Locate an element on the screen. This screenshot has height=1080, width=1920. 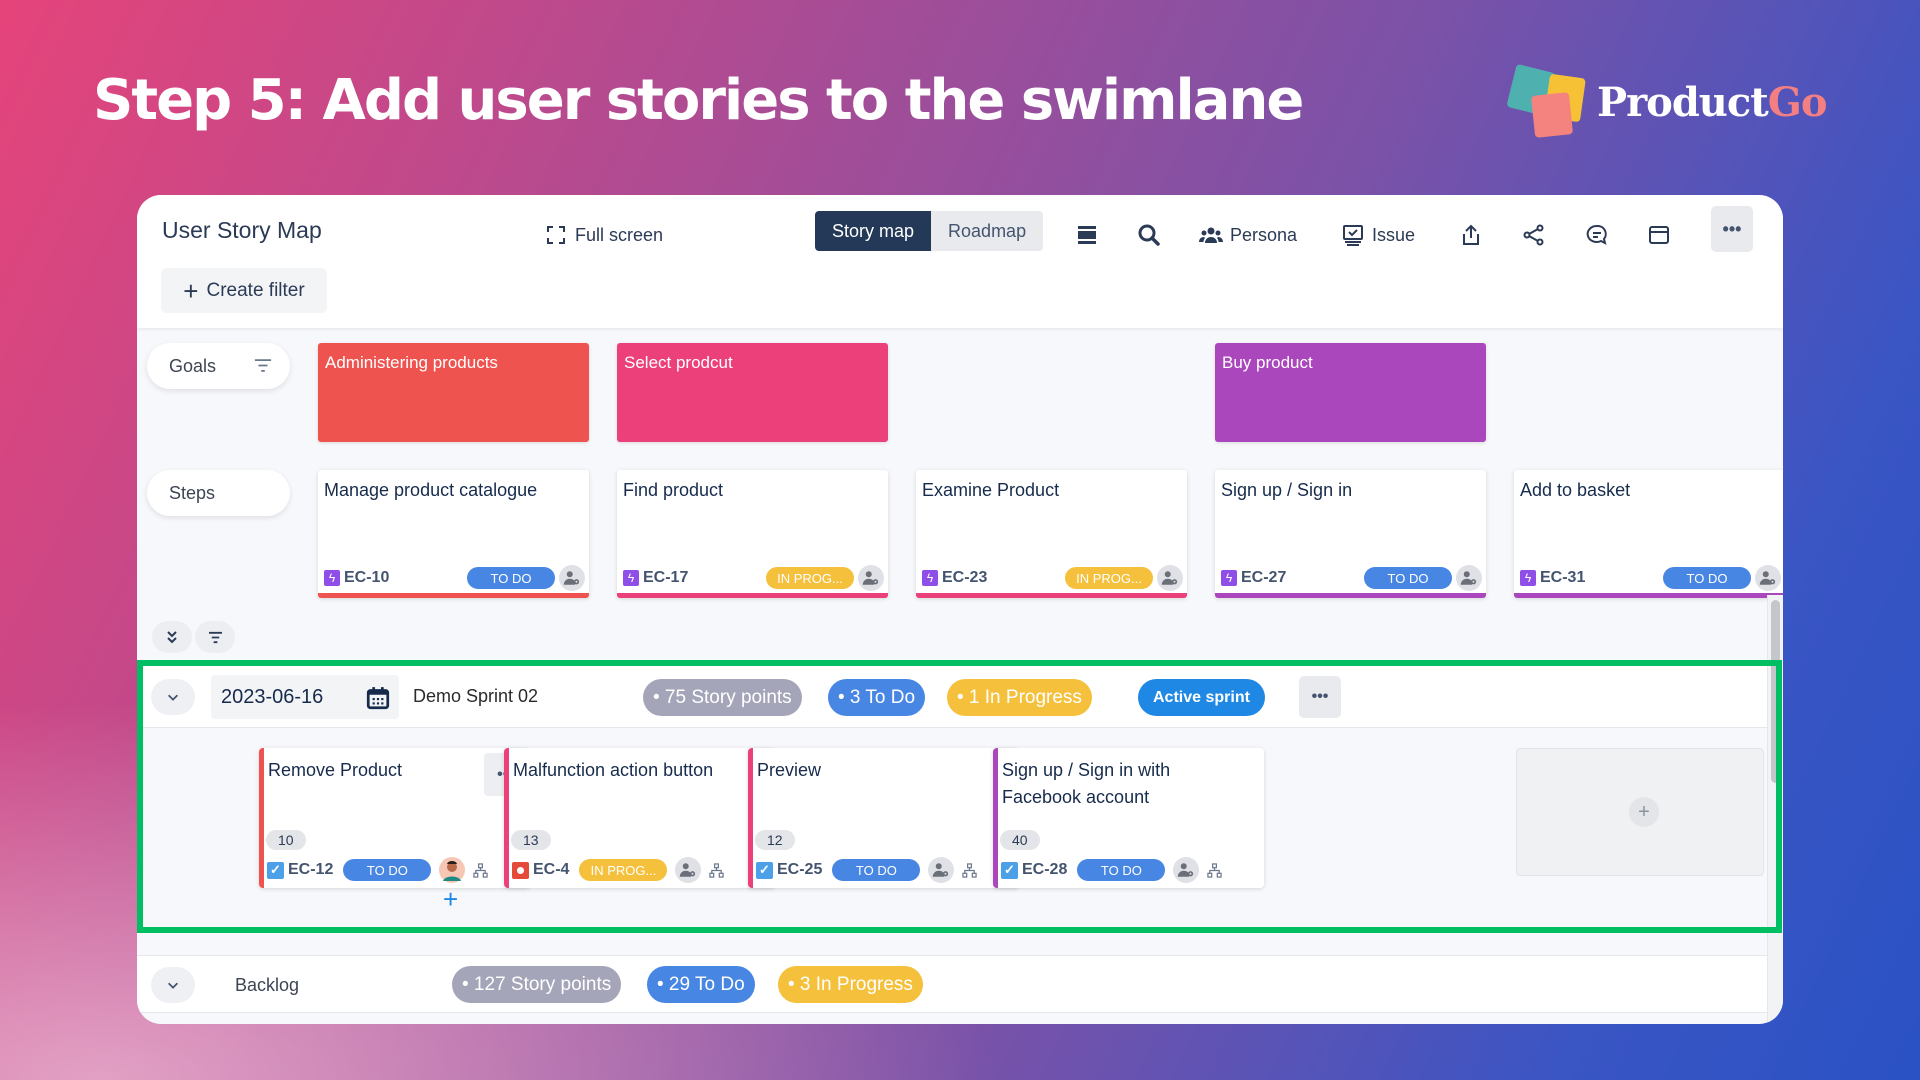
issue-key: EC-23 is located at coordinates (964, 578).